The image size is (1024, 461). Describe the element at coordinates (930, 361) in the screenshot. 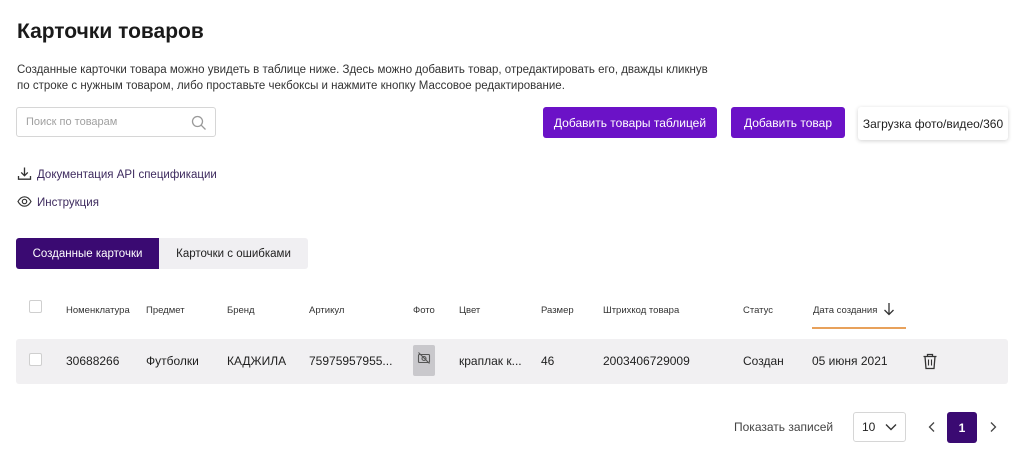

I see `trash-icon` at that location.